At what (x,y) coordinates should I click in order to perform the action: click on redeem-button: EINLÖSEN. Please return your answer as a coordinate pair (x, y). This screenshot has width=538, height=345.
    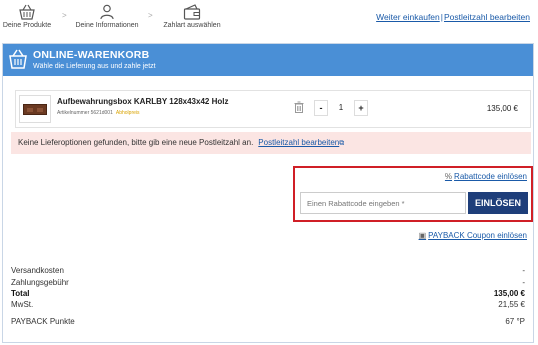
    Looking at the image, I should click on (498, 203).